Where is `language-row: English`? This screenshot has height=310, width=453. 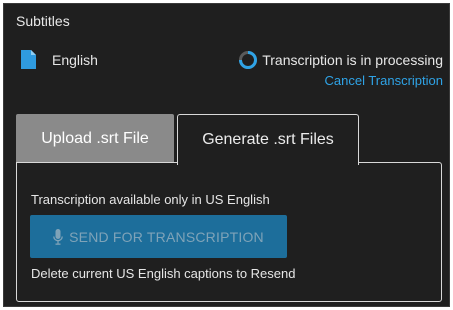 language-row: English is located at coordinates (59, 59).